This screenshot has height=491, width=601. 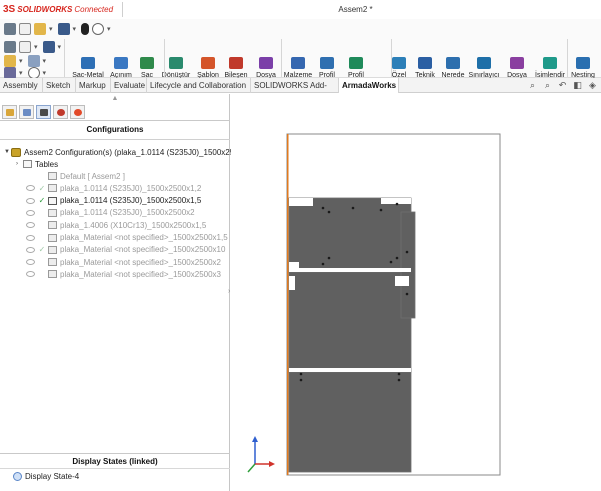 I want to click on z-axis-arrow-icon, so click(x=255, y=439).